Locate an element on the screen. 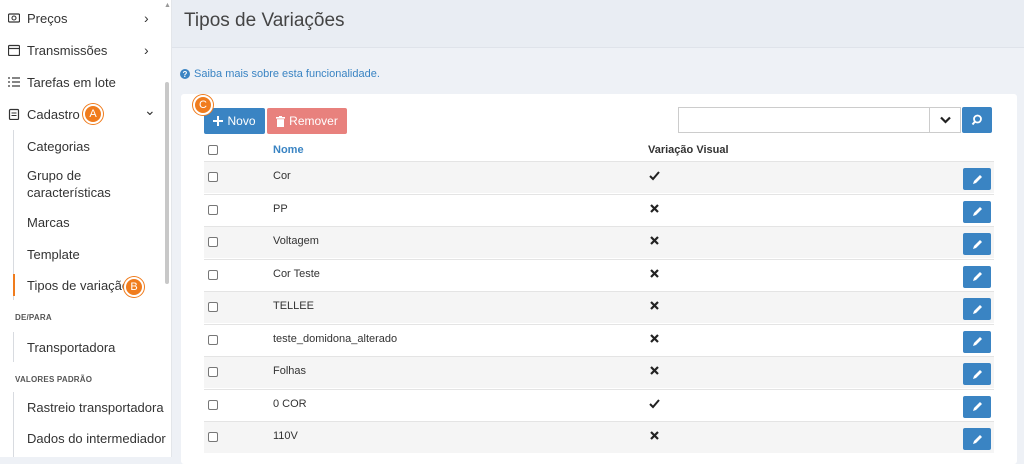 This screenshot has width=1024, height=464. sidebar-subitem-tipos-variacao: Tipos de variação is located at coordinates (78, 285).